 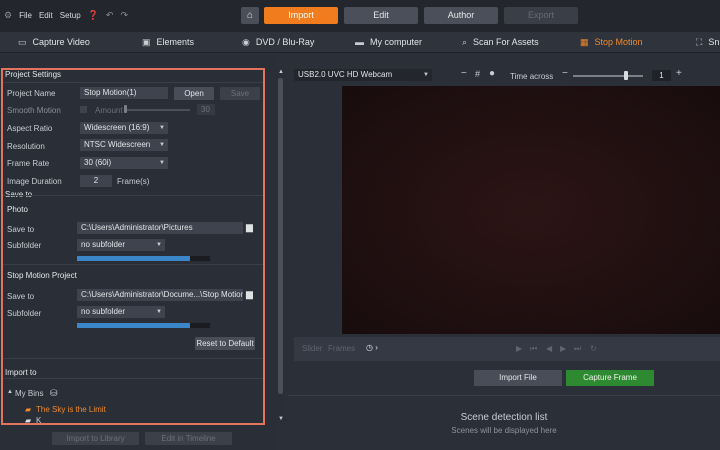 What do you see at coordinates (492, 73) in the screenshot?
I see `onion-skin-icon: ●` at bounding box center [492, 73].